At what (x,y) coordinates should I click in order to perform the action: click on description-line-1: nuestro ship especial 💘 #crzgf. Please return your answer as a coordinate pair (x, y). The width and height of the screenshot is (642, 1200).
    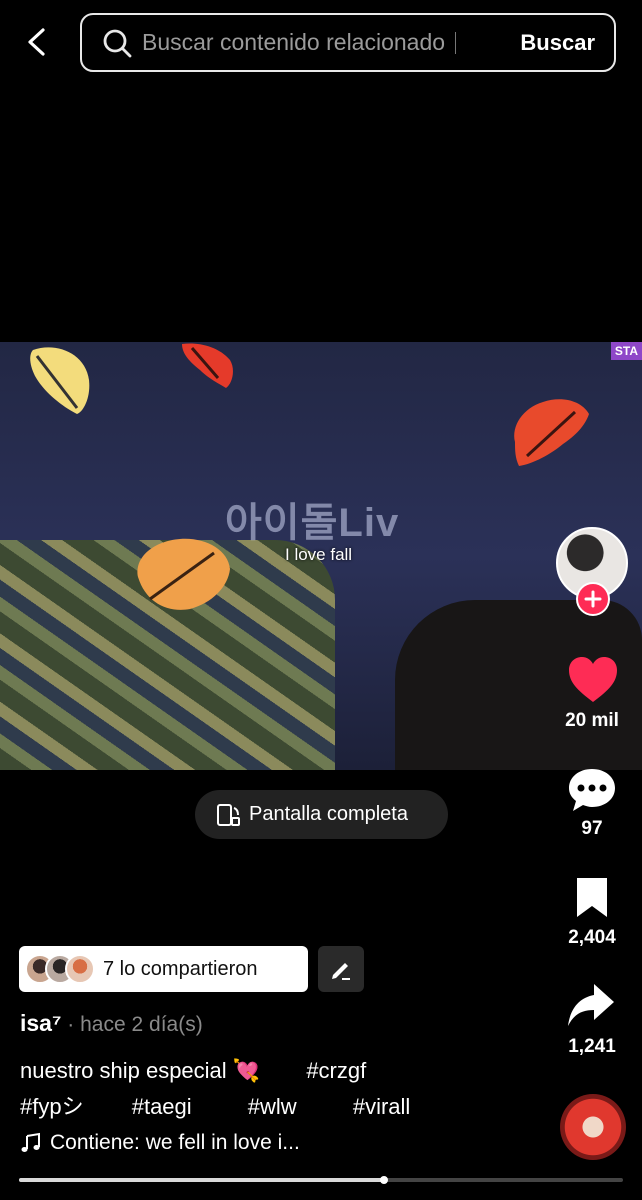
    Looking at the image, I should click on (193, 1071).